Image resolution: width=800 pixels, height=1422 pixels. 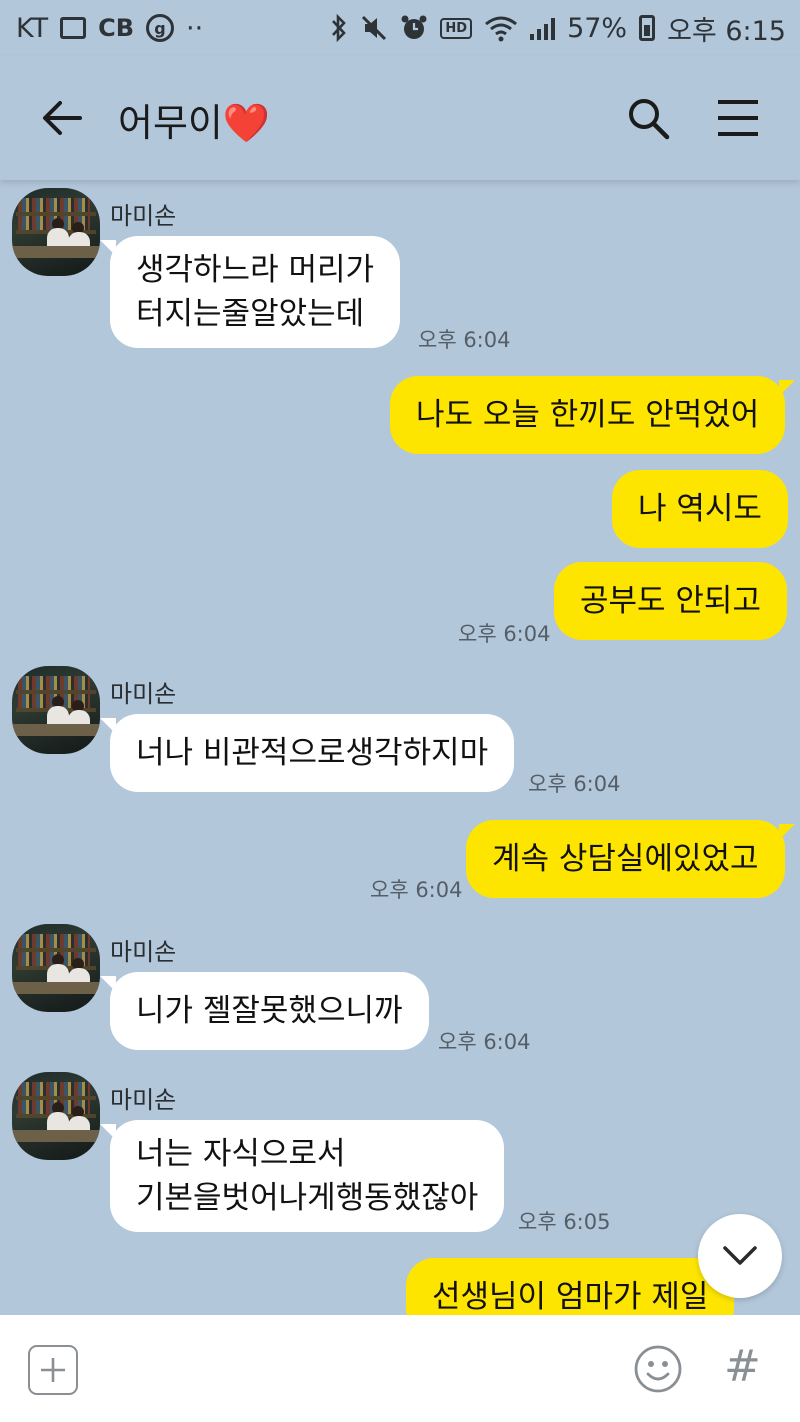 I want to click on plus-icon, so click(x=53, y=1370).